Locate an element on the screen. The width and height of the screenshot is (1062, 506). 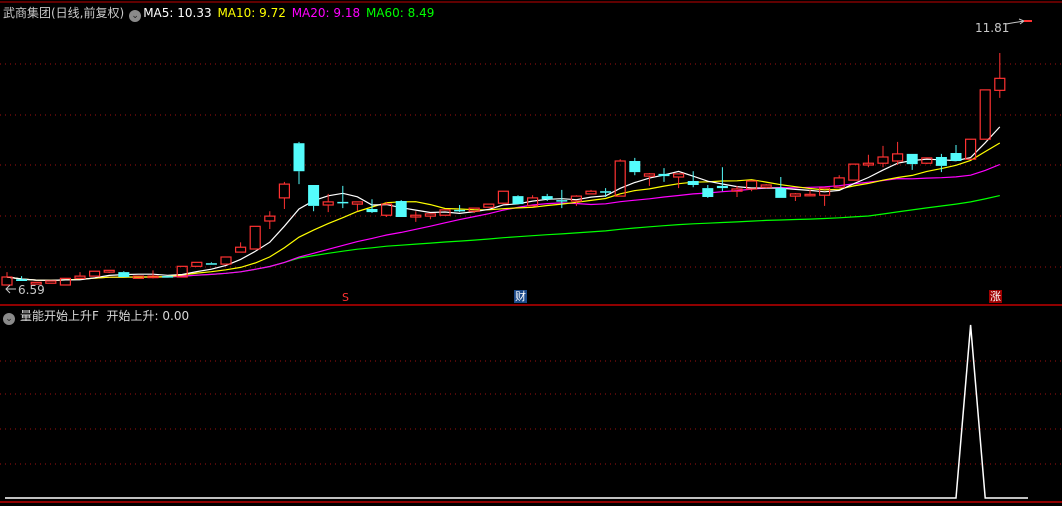
indicator-header: ⌄ 量能开始上升F 开始上升: 0.00 is located at coordinates (96, 316).